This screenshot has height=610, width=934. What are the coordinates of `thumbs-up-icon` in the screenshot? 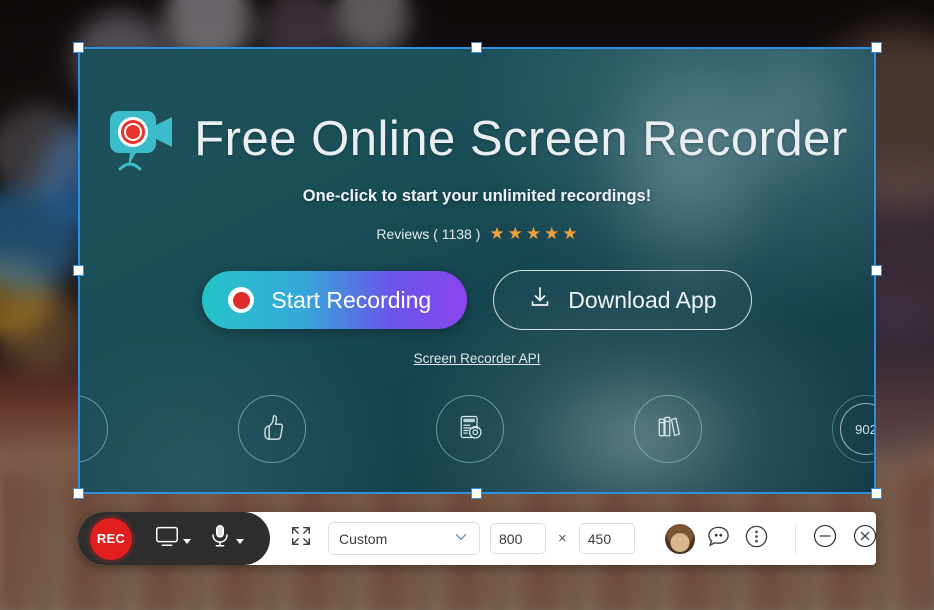 It's located at (272, 429).